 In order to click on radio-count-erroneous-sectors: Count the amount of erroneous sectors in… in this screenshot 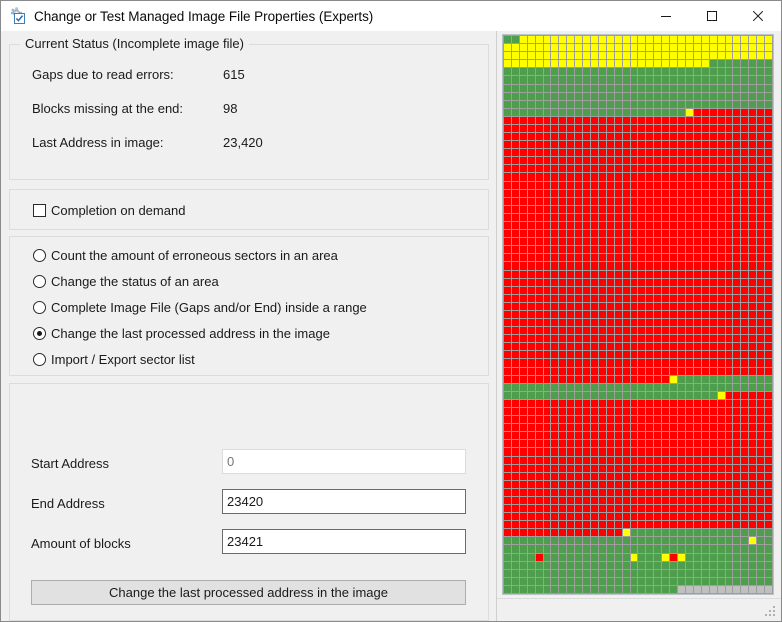, I will do `click(185, 255)`.